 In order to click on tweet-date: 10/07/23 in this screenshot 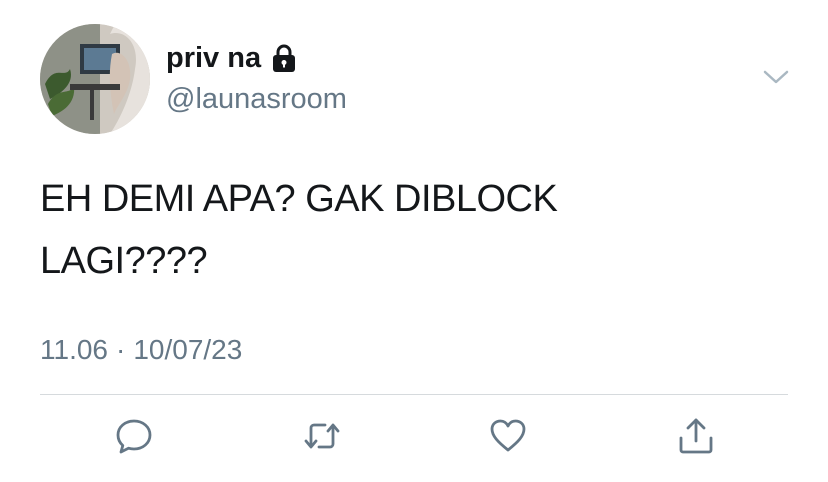, I will do `click(188, 349)`.